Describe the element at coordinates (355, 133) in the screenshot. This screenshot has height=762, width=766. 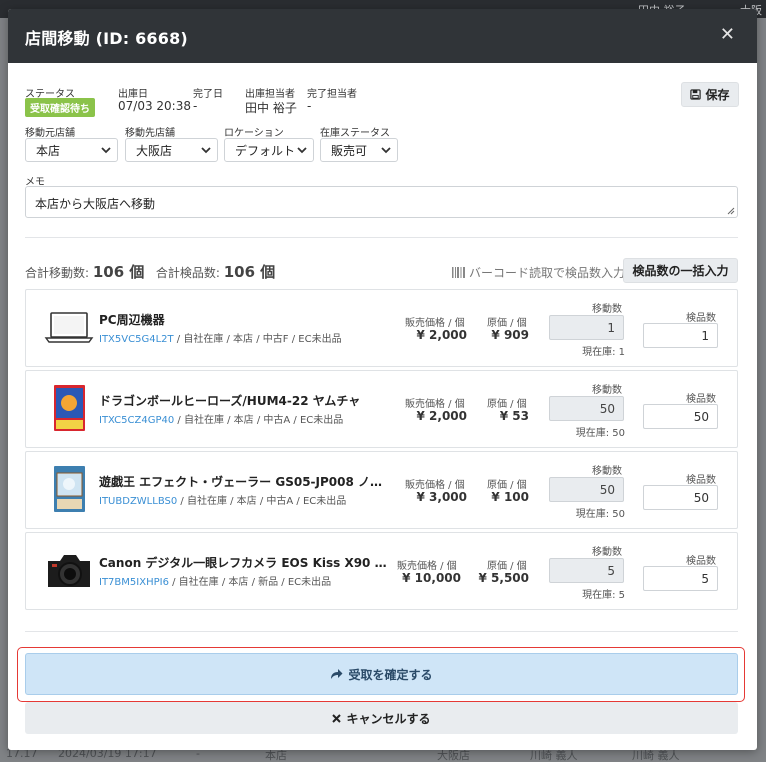
I see `stock-status-label: 在庫ステータス` at that location.